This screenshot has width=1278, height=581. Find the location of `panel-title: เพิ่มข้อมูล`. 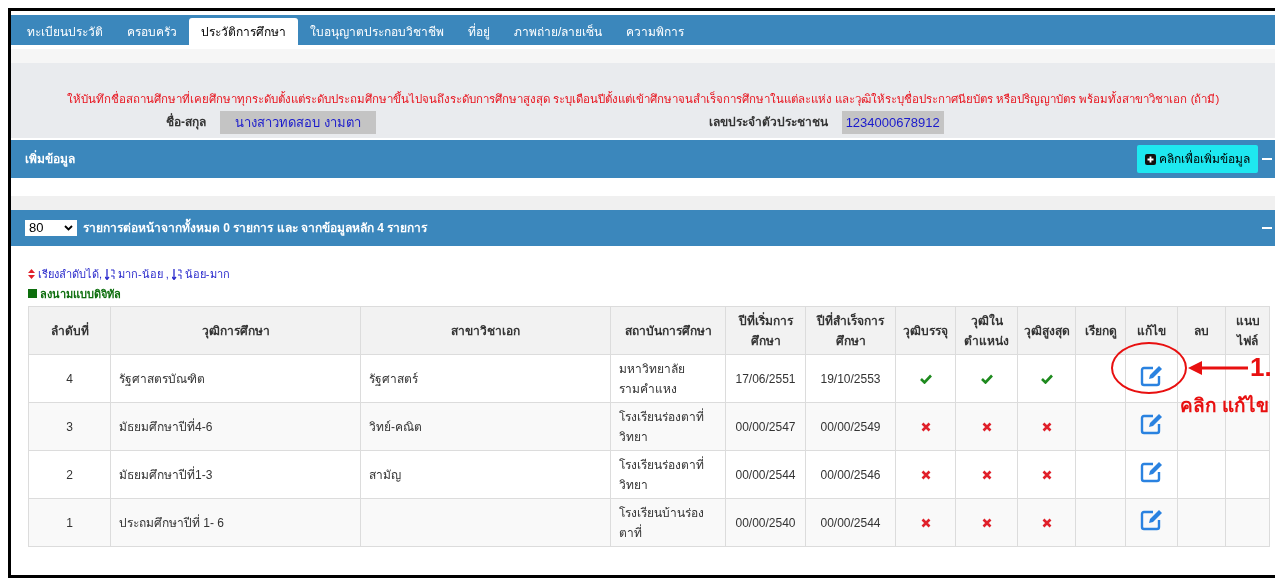

panel-title: เพิ่มข้อมูล is located at coordinates (50, 159).